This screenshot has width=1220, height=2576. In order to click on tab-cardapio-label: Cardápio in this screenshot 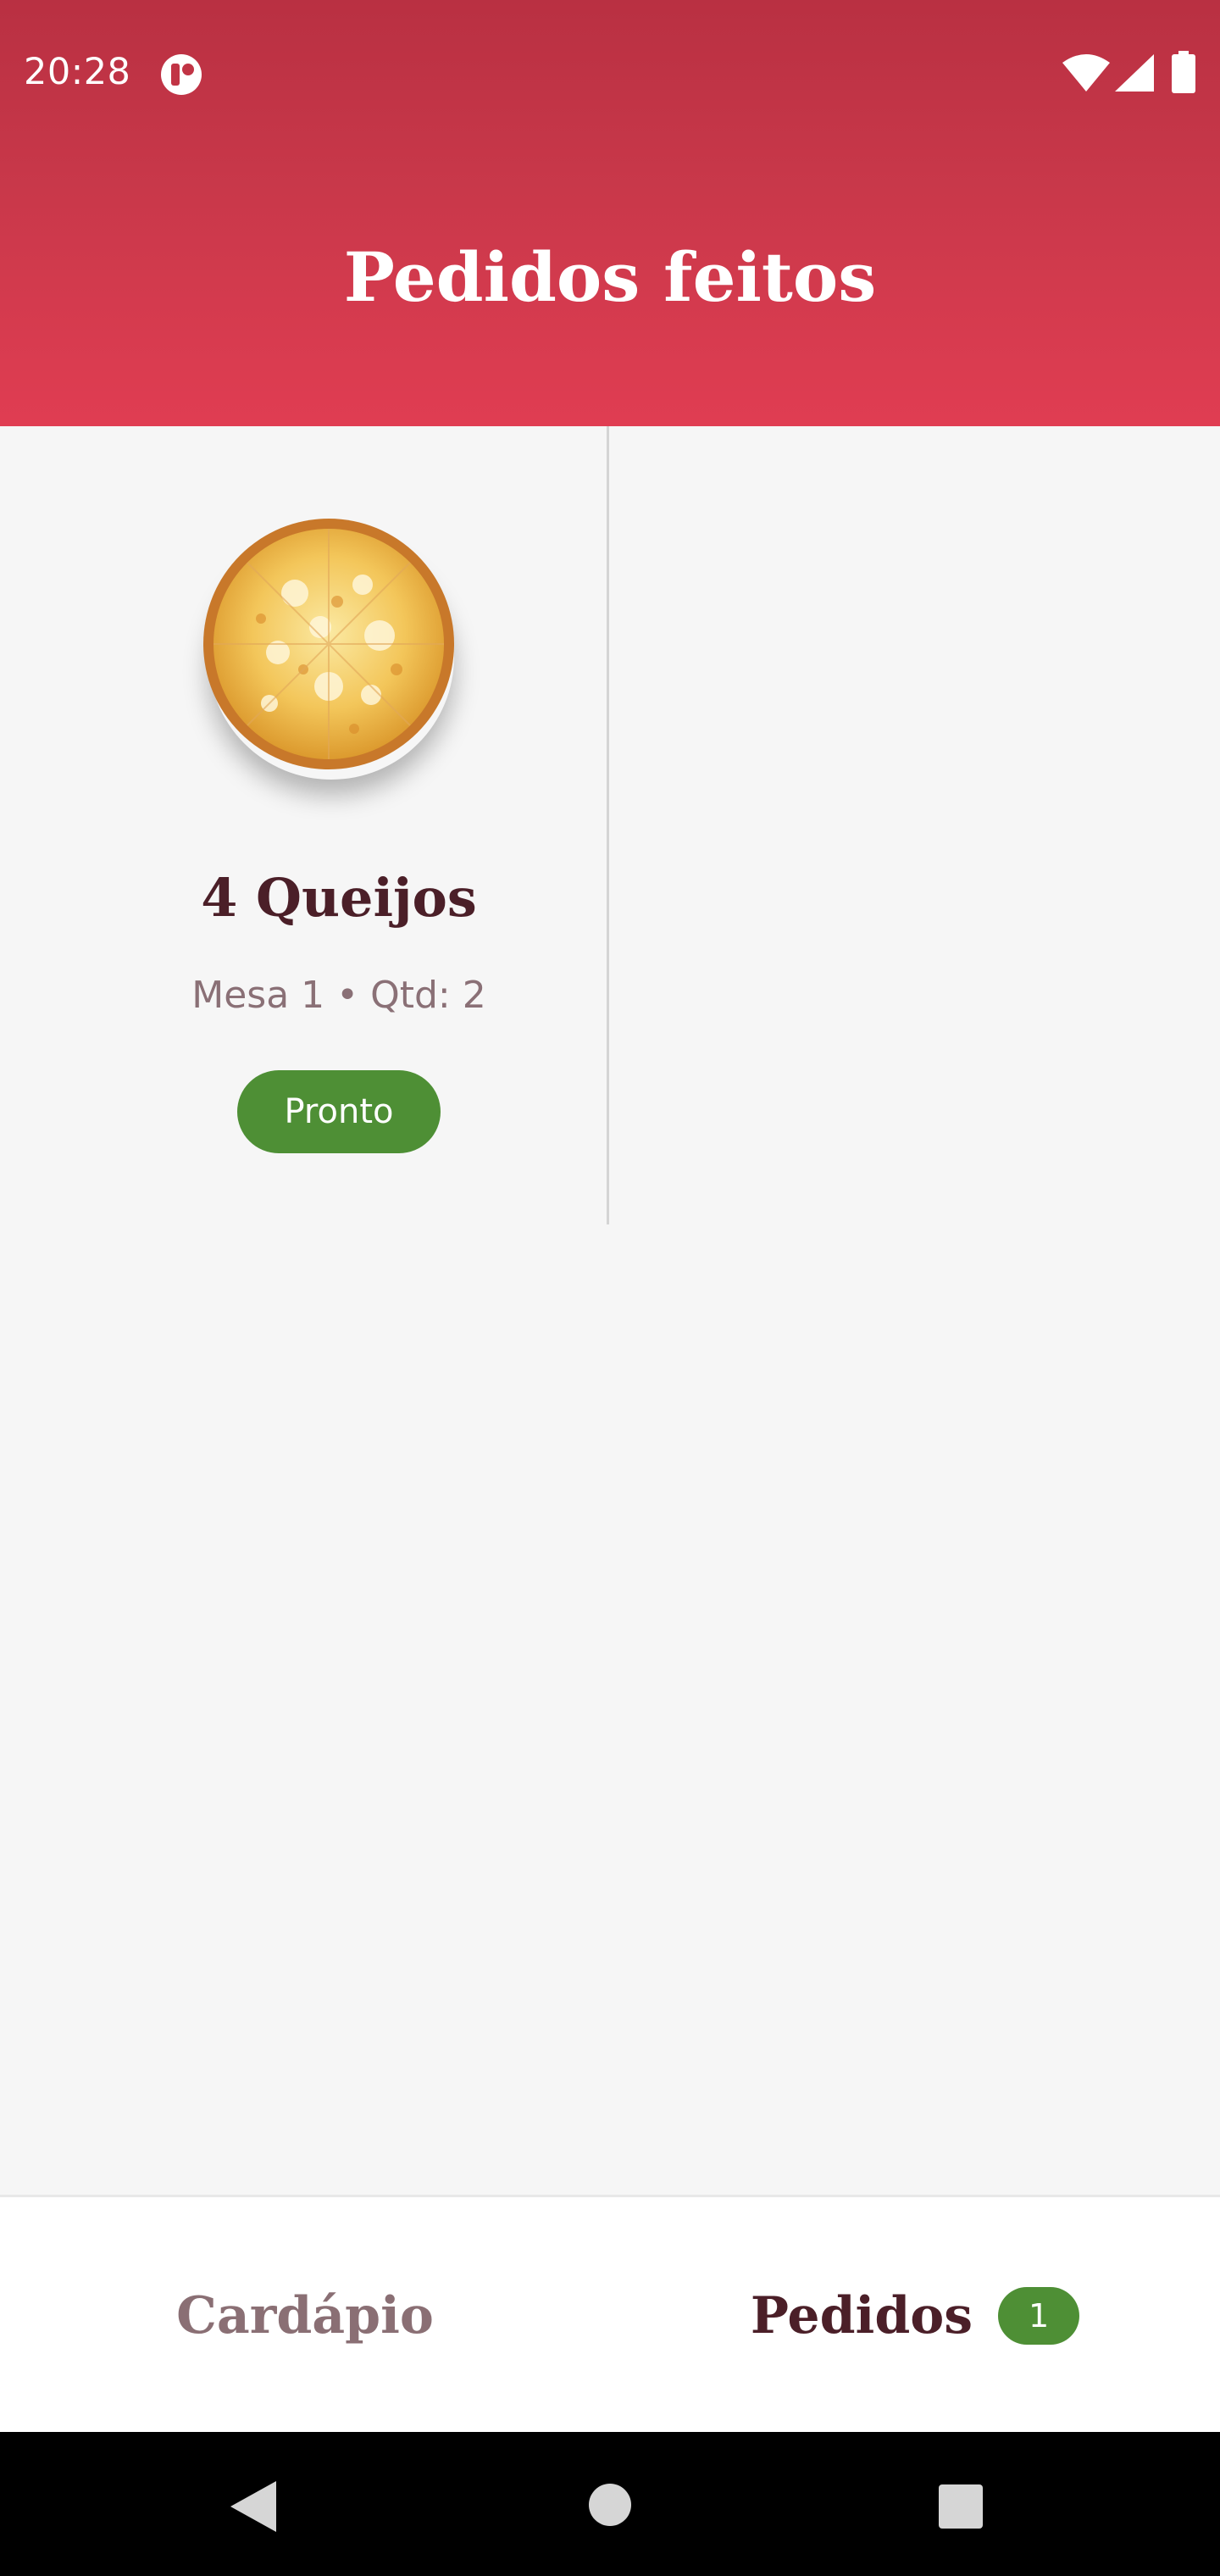, I will do `click(305, 2316)`.